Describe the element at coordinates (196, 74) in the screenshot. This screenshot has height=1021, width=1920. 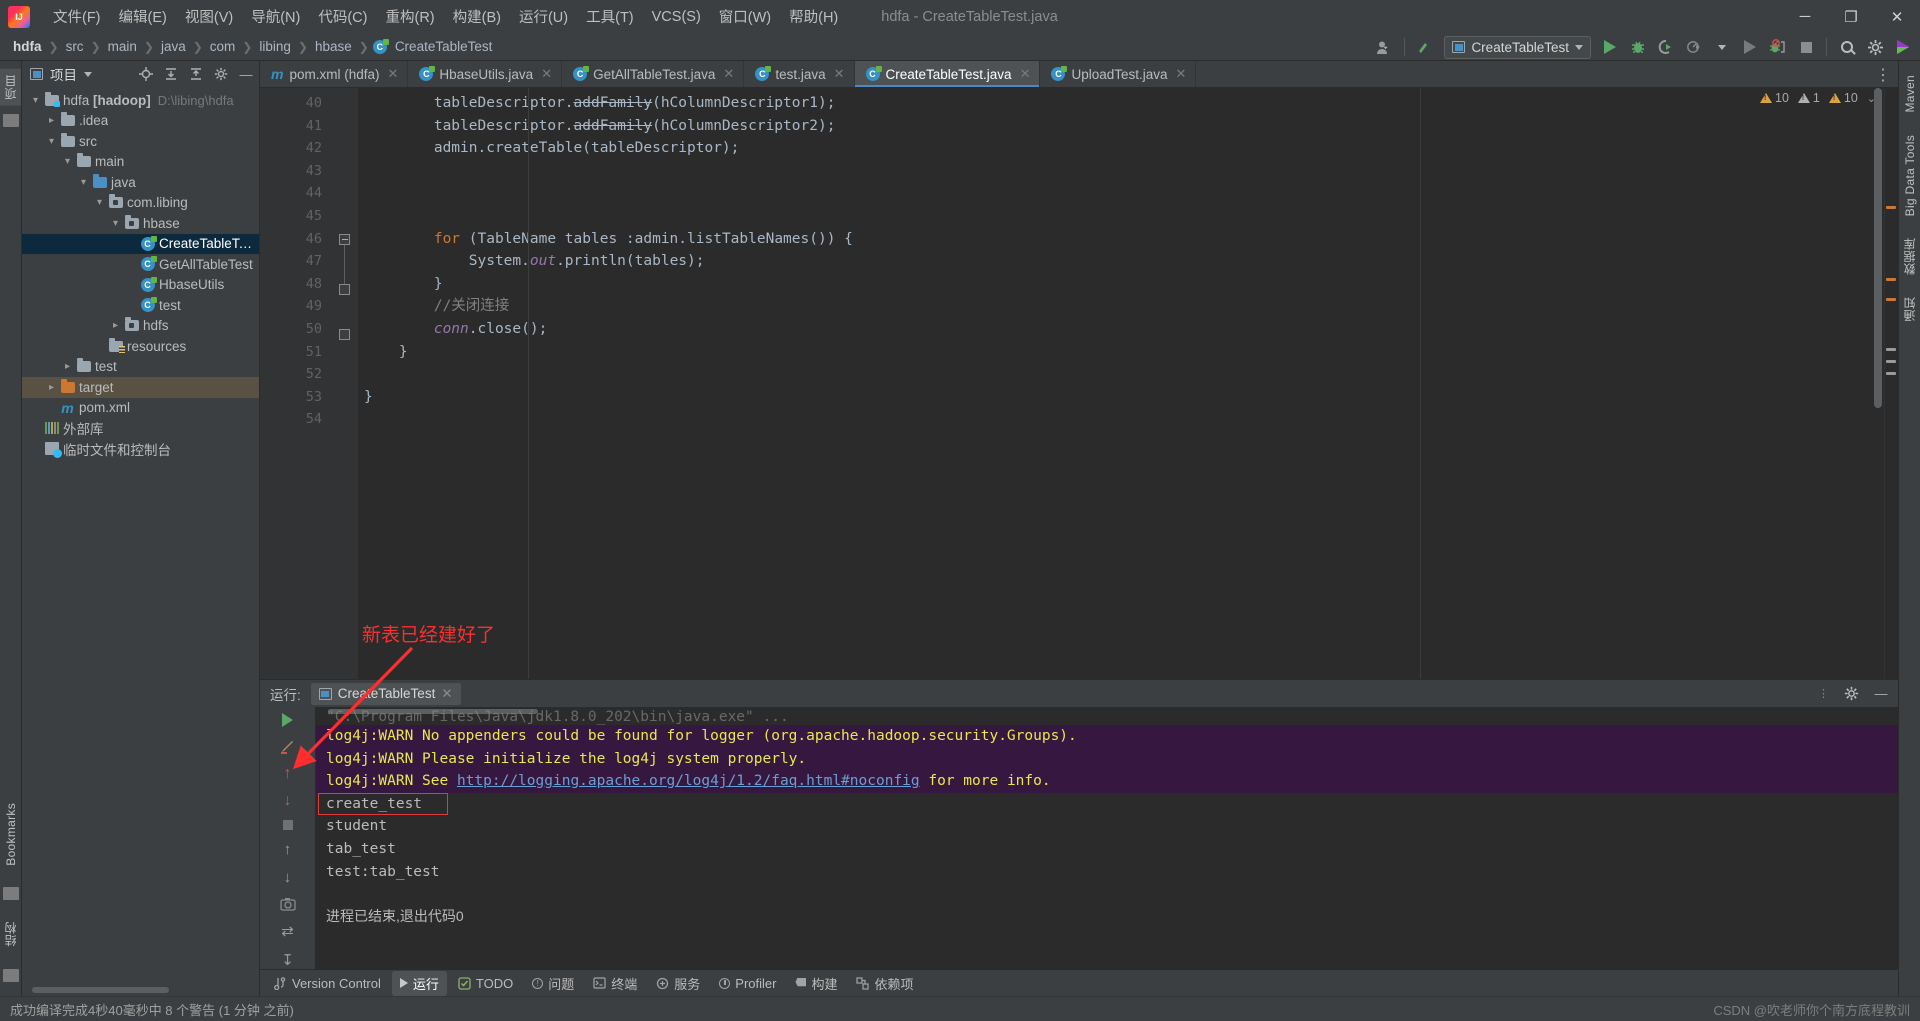
I see `collapse-all-icon` at that location.